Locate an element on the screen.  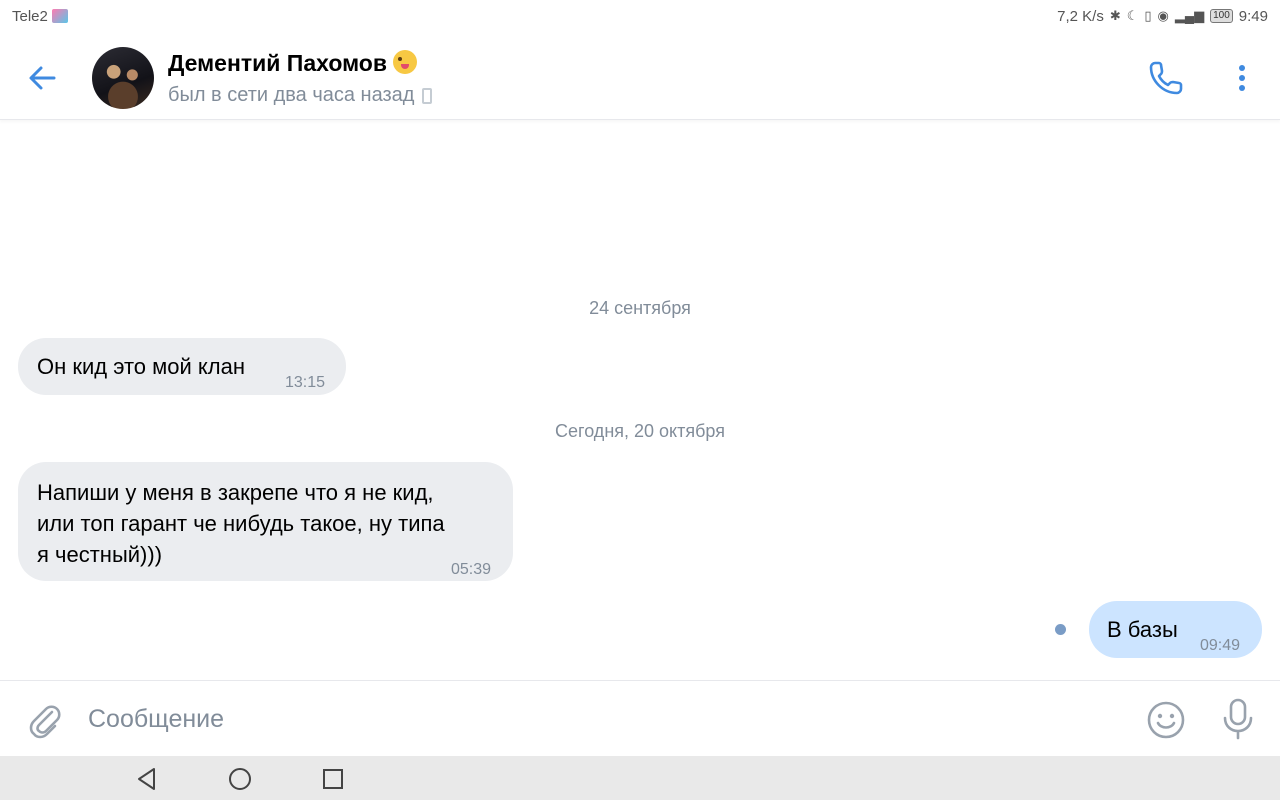
paperclip-icon is located at coordinates (45, 722).